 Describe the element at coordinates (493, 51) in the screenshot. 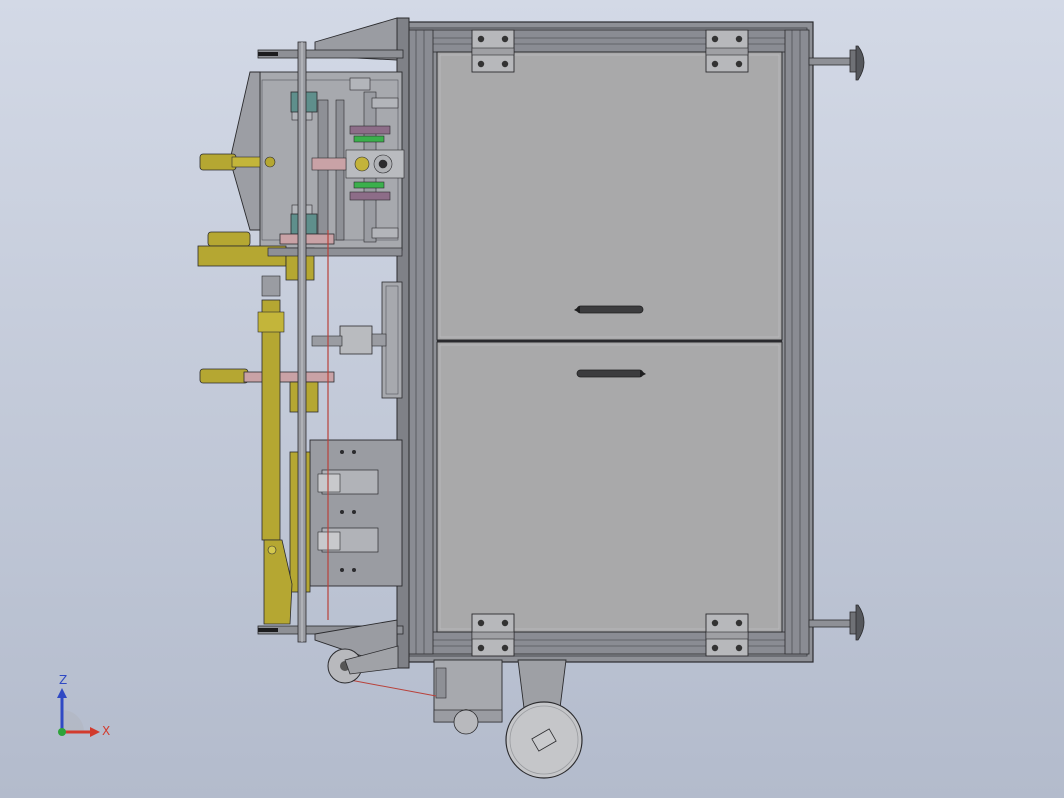

I see `hinge-top-left` at that location.